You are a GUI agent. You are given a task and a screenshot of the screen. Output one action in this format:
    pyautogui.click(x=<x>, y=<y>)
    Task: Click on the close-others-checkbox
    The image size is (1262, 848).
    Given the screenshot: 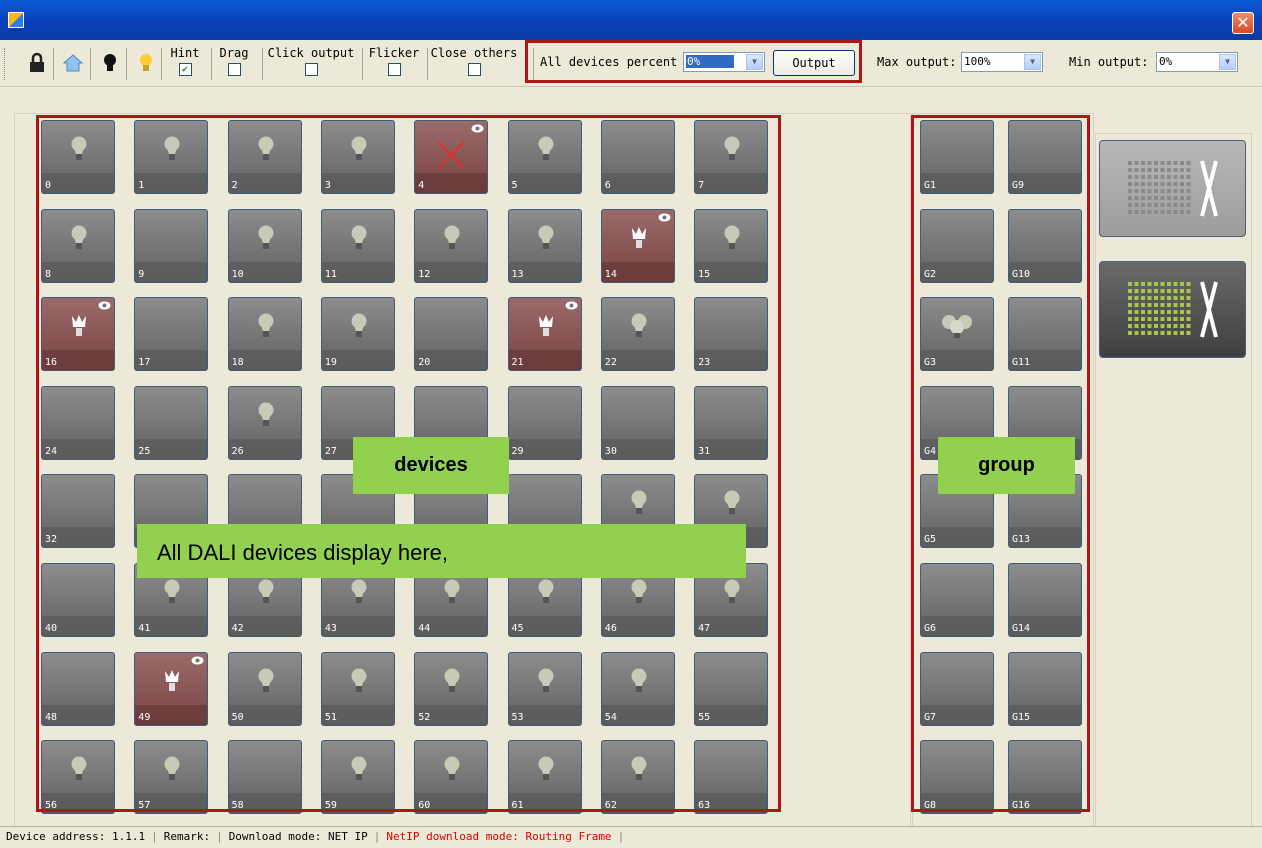 What is the action you would take?
    pyautogui.click(x=474, y=69)
    